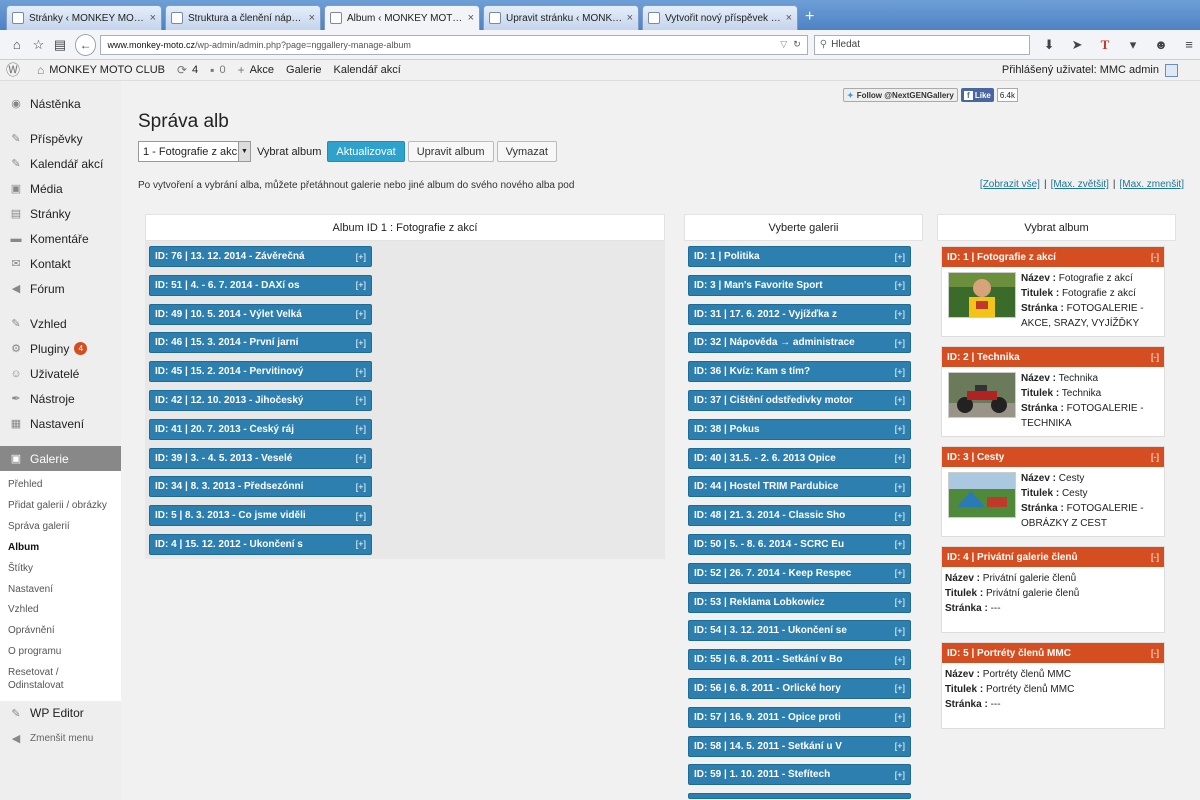 This screenshot has height=800, width=1200. Describe the element at coordinates (60, 163) in the screenshot. I see `sidebar-item: ✎ Kalendář akcí` at that location.